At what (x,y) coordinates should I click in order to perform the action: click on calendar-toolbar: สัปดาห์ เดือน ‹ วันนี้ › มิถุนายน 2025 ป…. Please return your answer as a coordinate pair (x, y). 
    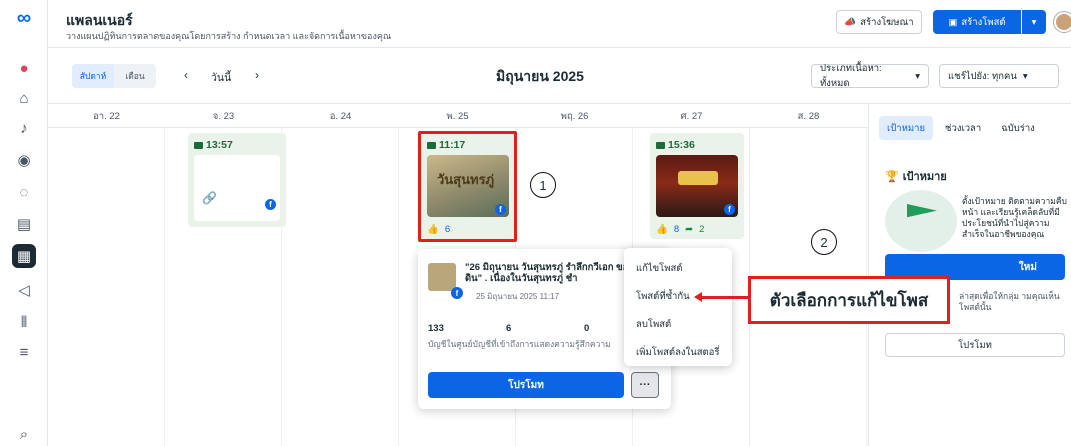
    Looking at the image, I should click on (559, 76).